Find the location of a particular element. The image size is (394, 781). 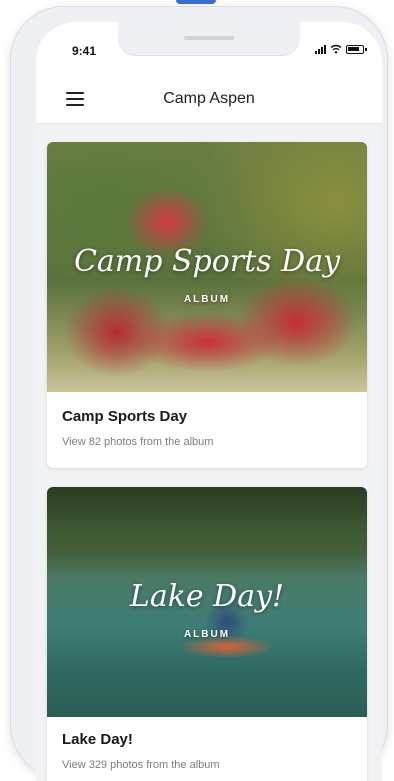

status-time: 9:41 is located at coordinates (84, 51).